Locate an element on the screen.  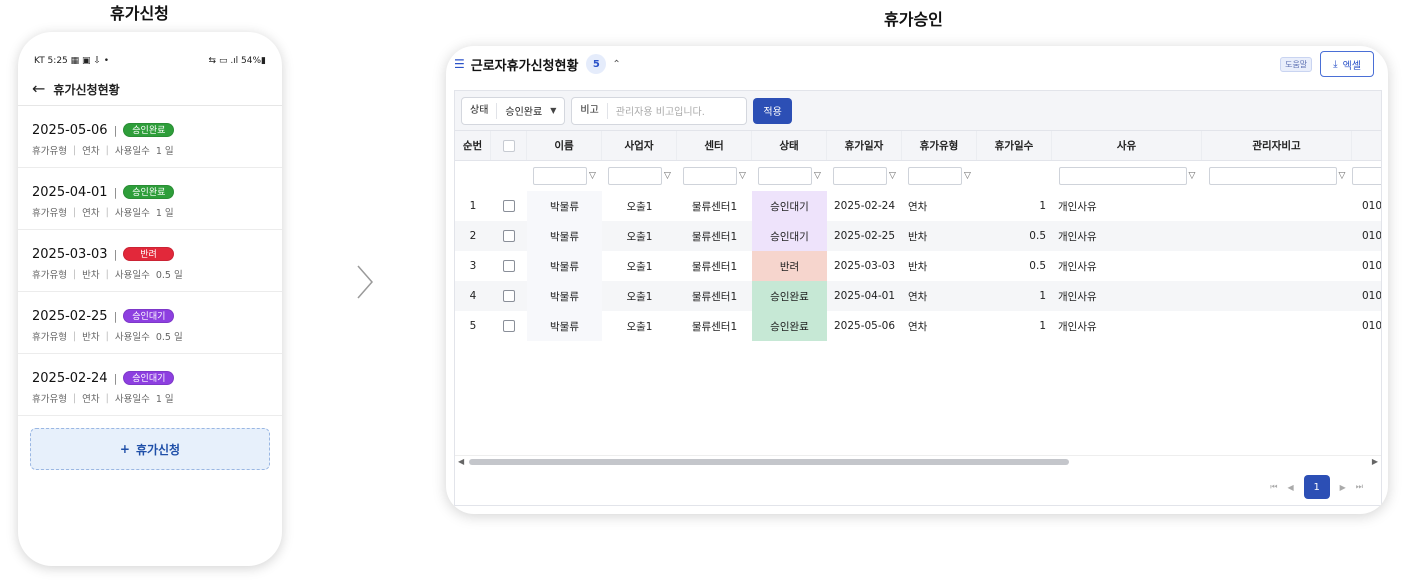
prev-page-icon: ◀ is located at coordinates (1290, 487).